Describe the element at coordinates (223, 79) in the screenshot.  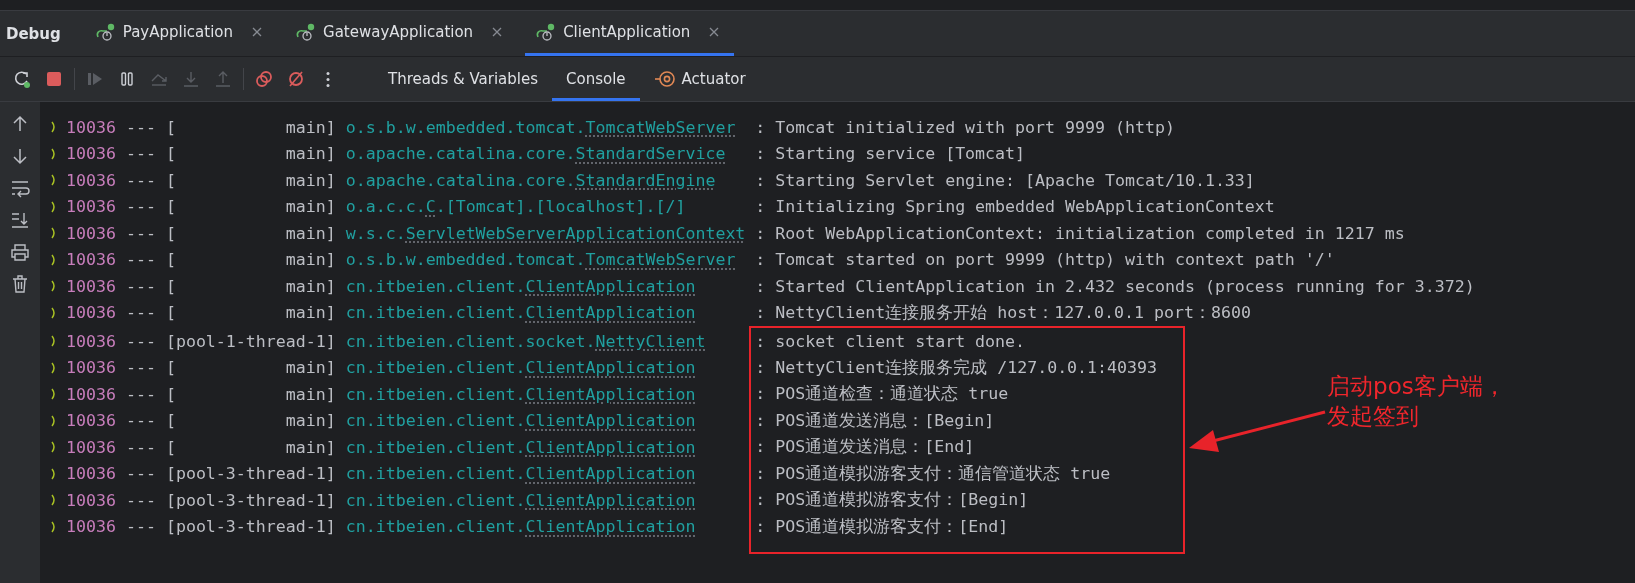
I see `step-out-icon` at that location.